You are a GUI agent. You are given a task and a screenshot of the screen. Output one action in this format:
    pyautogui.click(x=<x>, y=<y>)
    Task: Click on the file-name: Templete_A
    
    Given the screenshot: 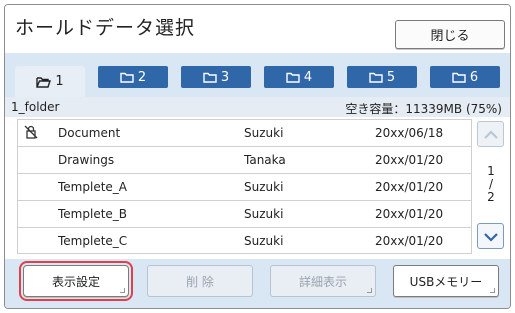 What is the action you would take?
    pyautogui.click(x=92, y=187)
    